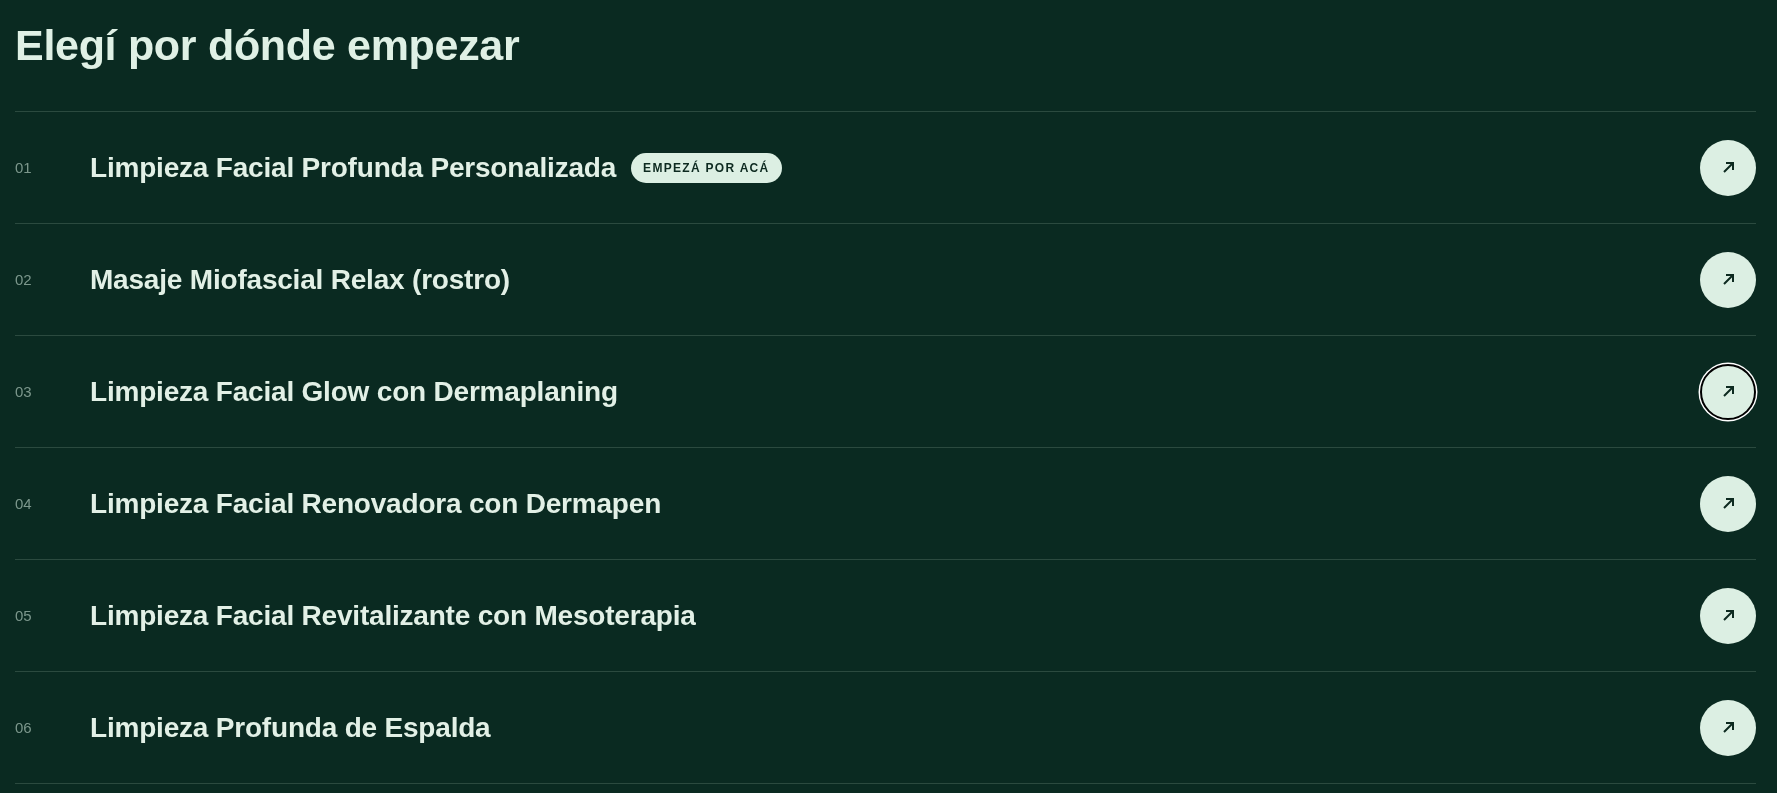  What do you see at coordinates (24, 503) in the screenshot?
I see `item-number: 04` at bounding box center [24, 503].